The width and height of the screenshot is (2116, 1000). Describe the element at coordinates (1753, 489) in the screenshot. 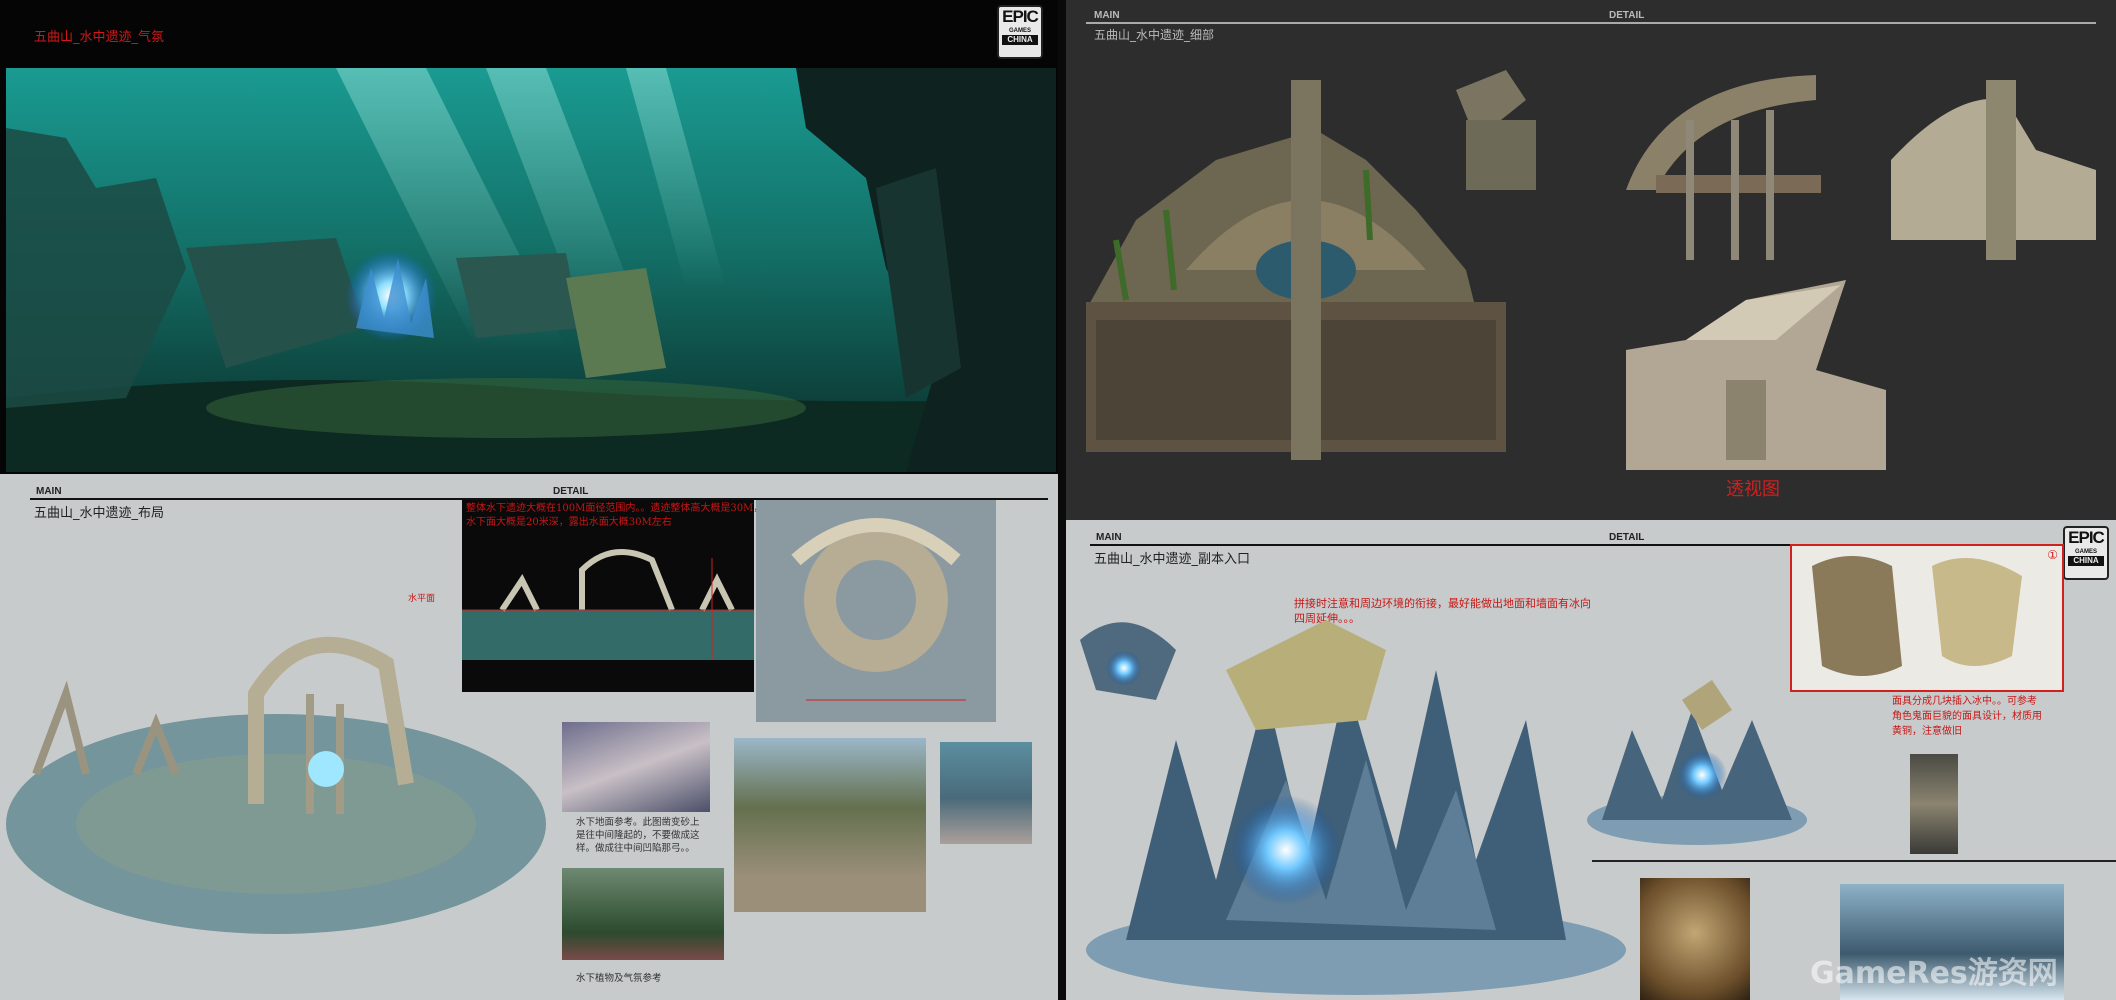

I see `perspective-label: 透视图` at that location.